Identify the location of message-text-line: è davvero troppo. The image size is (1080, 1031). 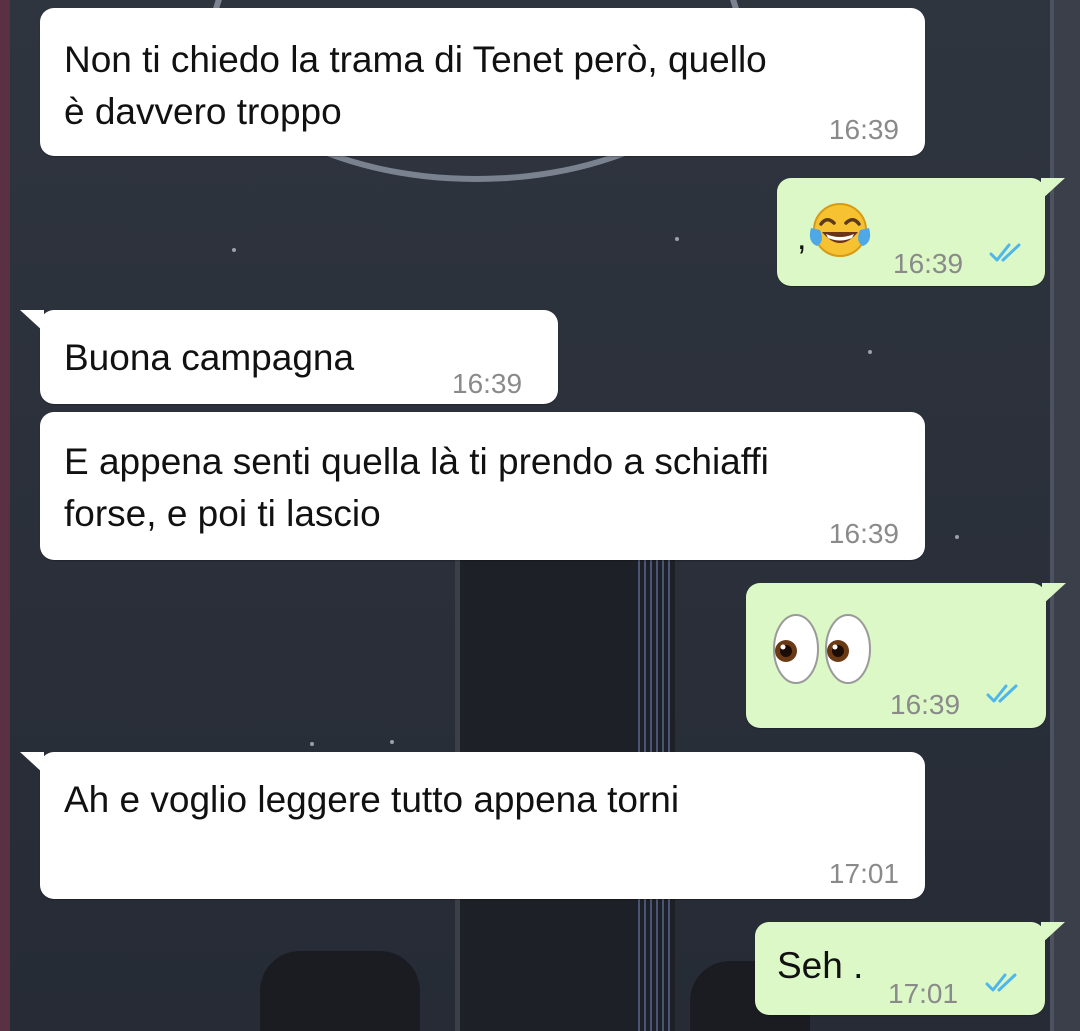
(203, 111).